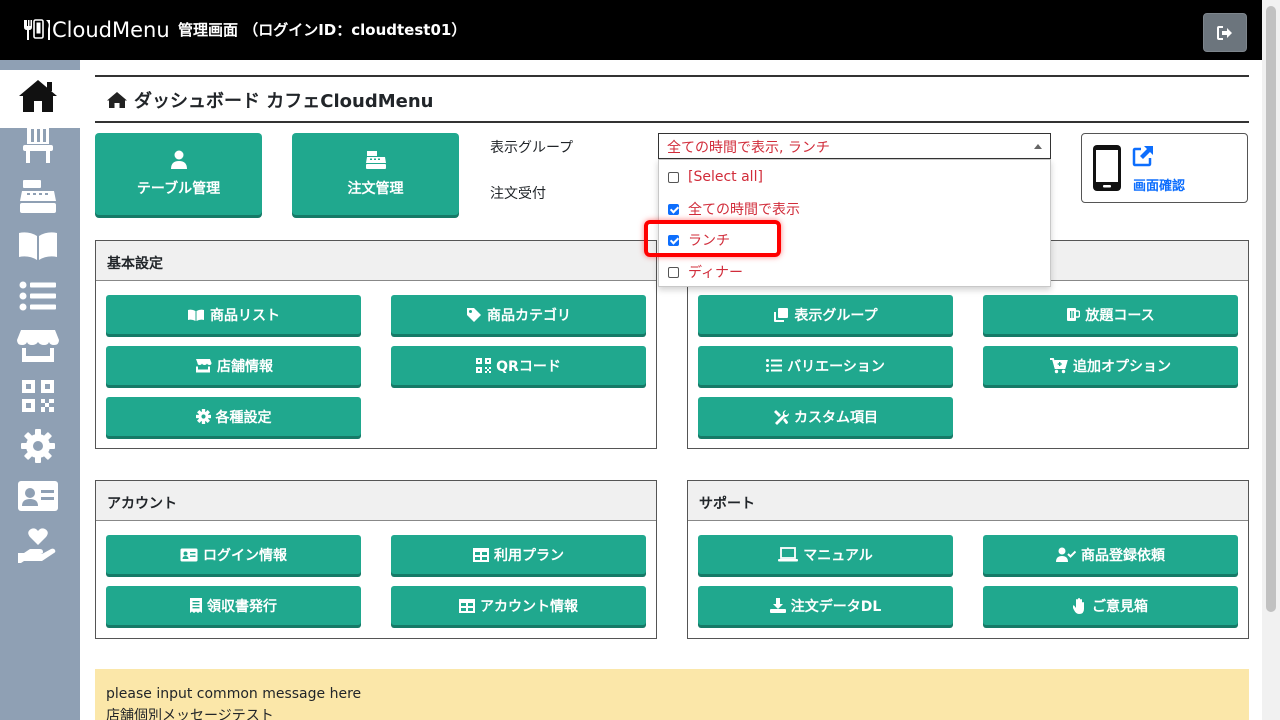  I want to click on product-list-label: 商品リスト, so click(245, 315).